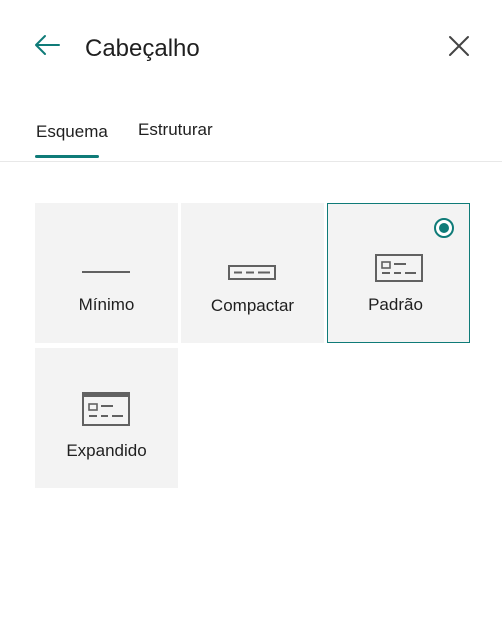 This screenshot has height=621, width=502. Describe the element at coordinates (444, 228) in the screenshot. I see `selected-radio-icon` at that location.